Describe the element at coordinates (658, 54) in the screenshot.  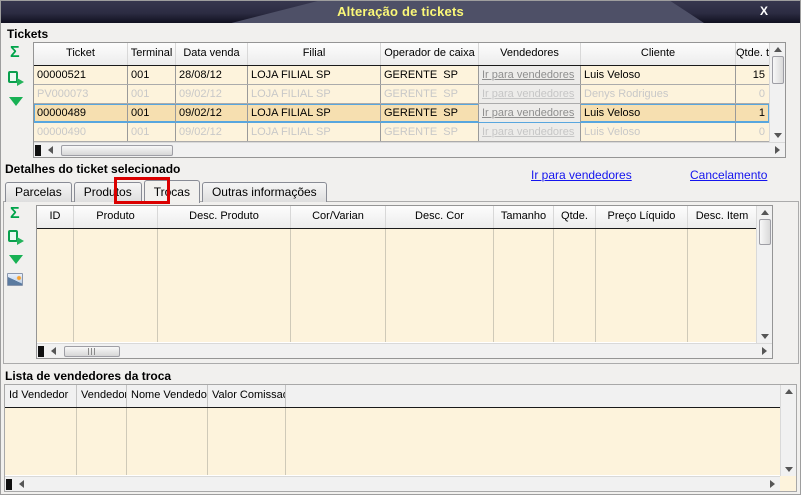
I see `col-cliente: Cliente` at that location.